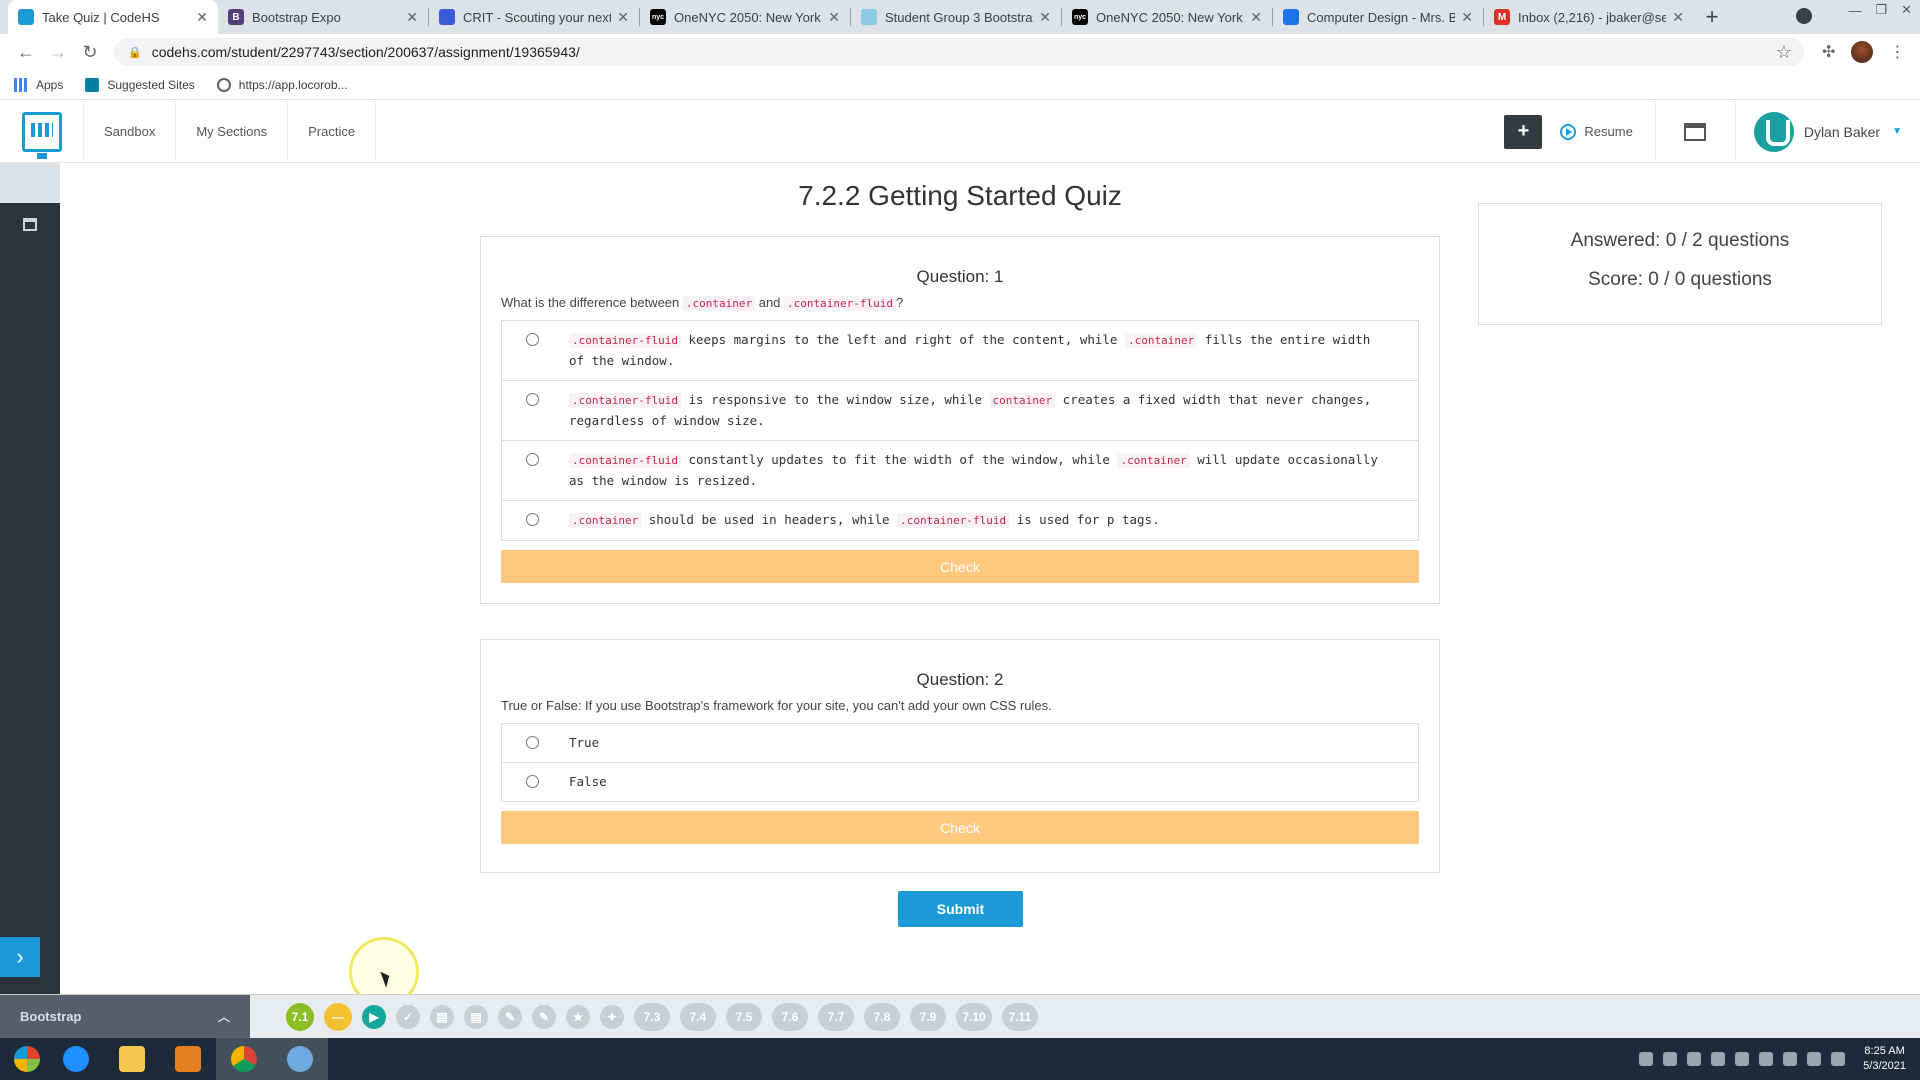 Image resolution: width=1920 pixels, height=1080 pixels. I want to click on lesson-7-11: 7.11, so click(1020, 1016).